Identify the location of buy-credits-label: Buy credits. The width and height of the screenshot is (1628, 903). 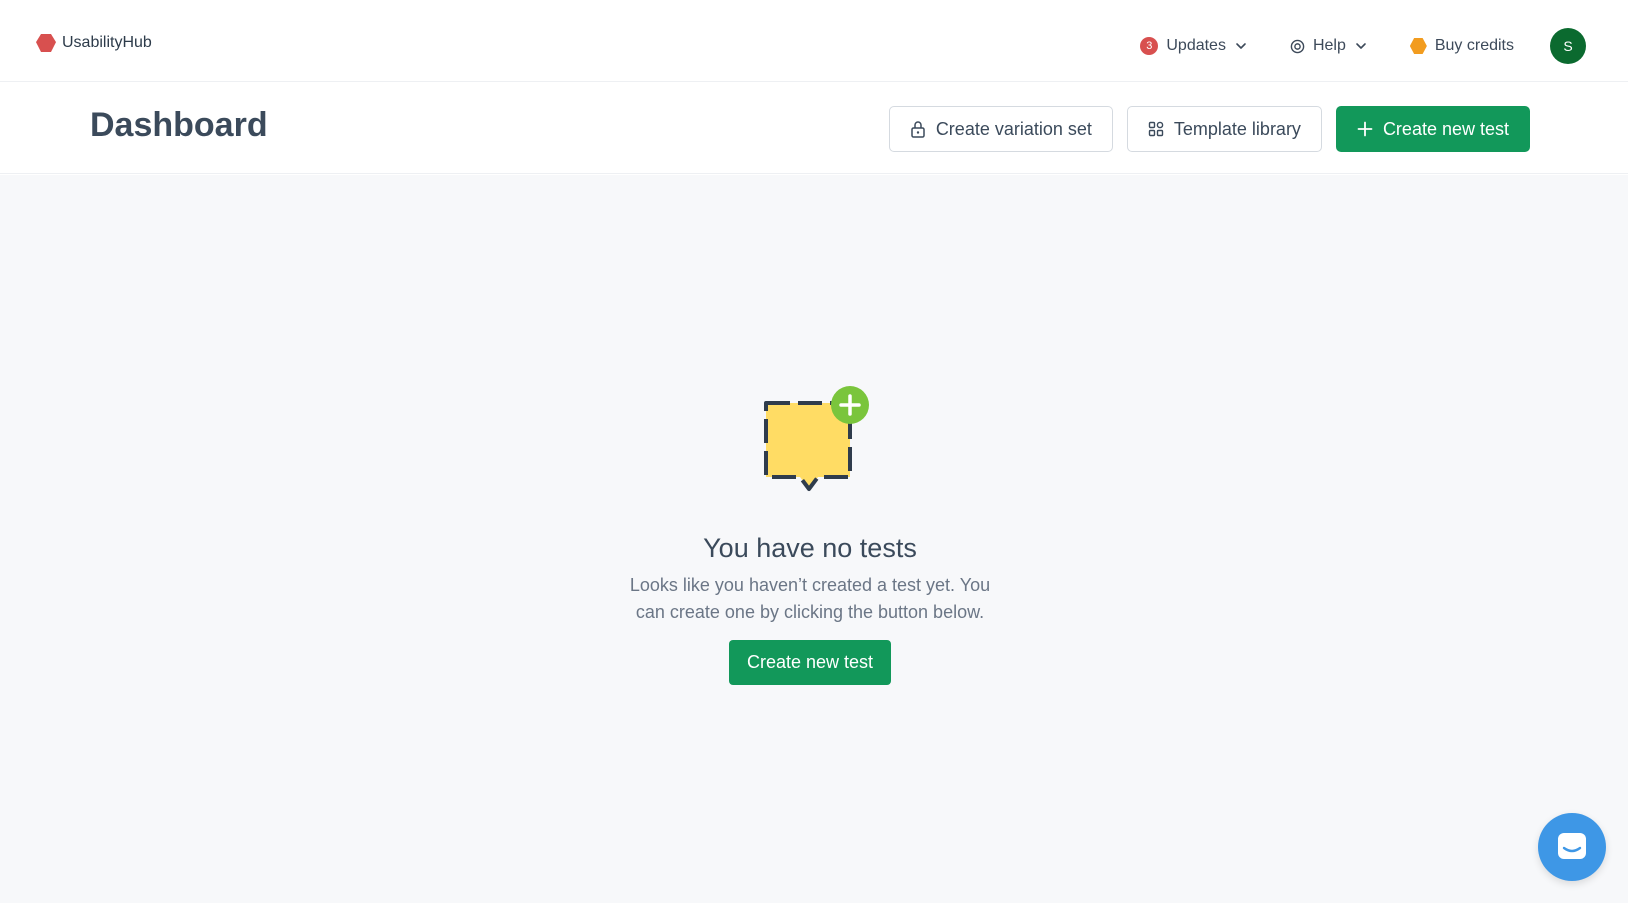
(1474, 45).